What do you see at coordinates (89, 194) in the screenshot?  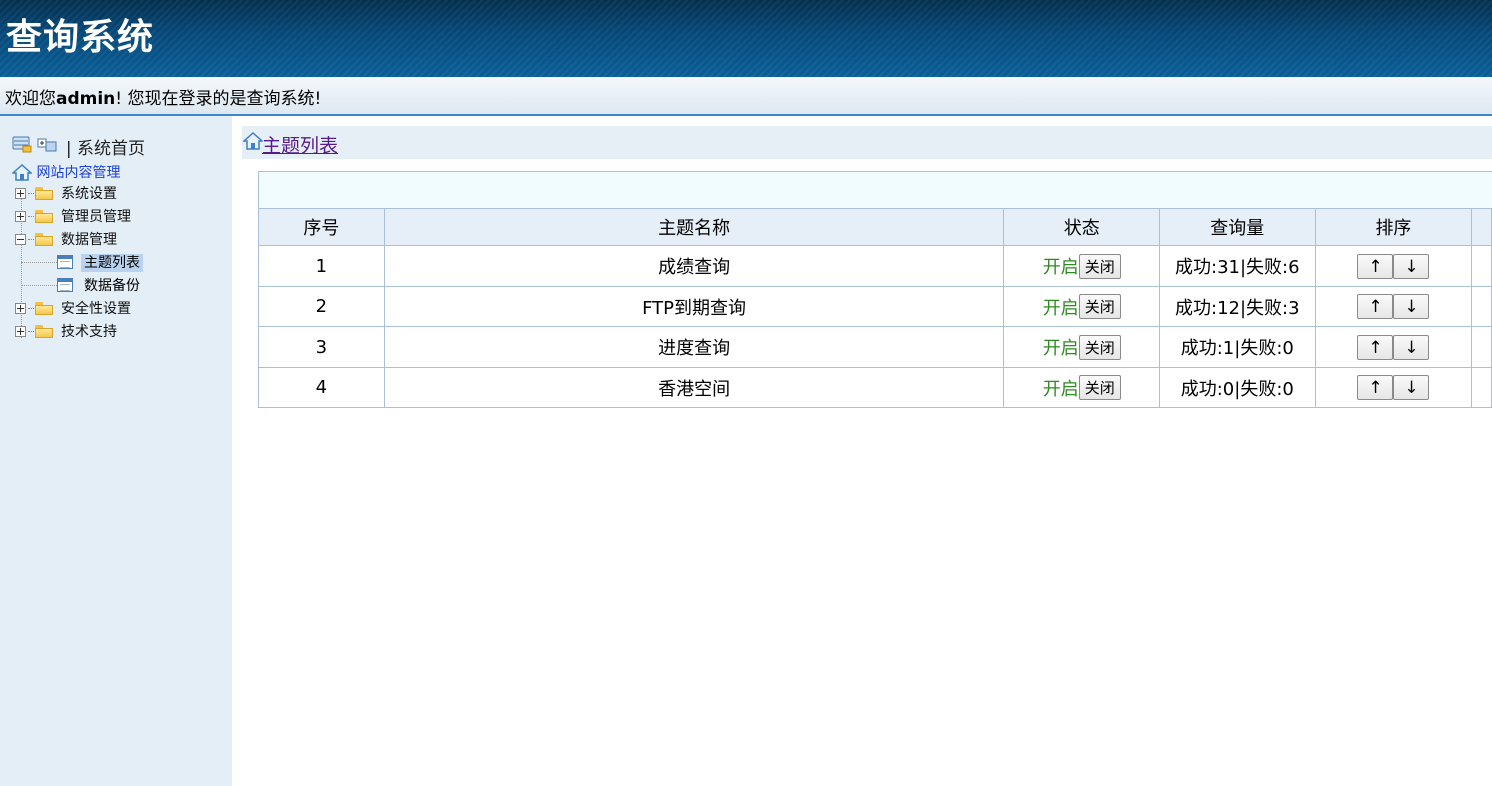 I see `tree-node-label: 系统设置` at bounding box center [89, 194].